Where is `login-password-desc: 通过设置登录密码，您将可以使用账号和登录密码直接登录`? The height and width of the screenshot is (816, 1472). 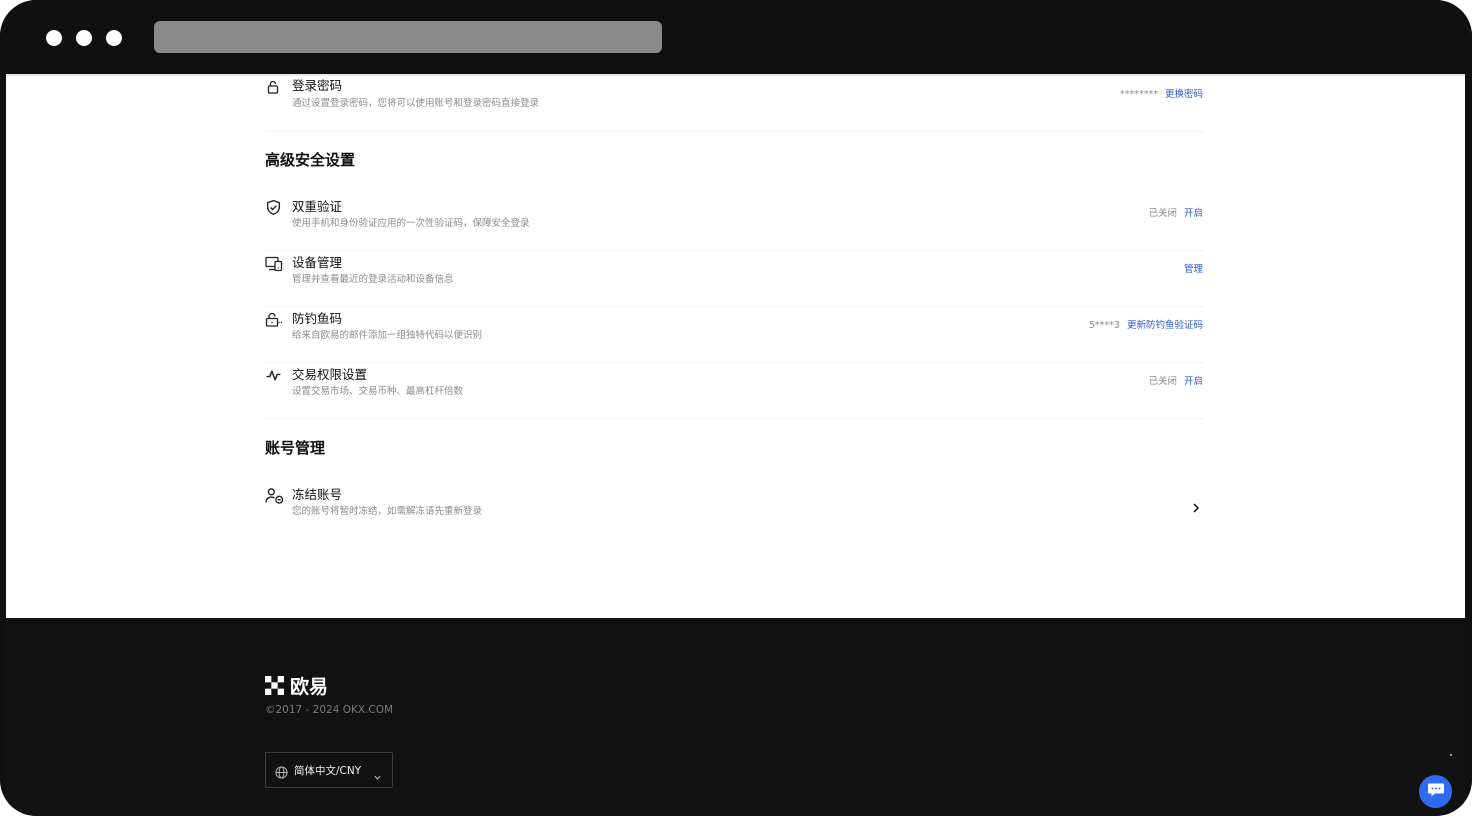 login-password-desc: 通过设置登录密码，您将可以使用账号和登录密码直接登录 is located at coordinates (416, 103).